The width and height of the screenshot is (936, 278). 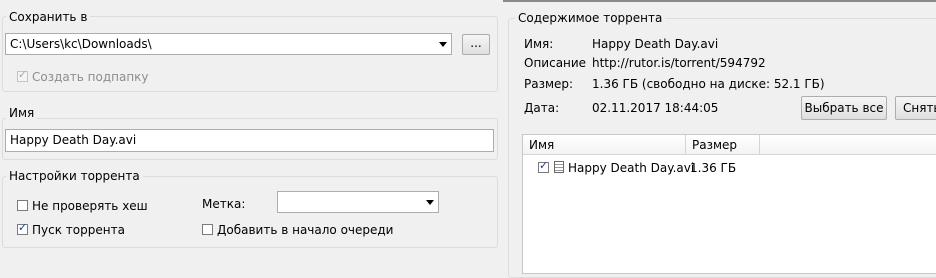 I want to click on info-name-key: Имя:, so click(x=539, y=44).